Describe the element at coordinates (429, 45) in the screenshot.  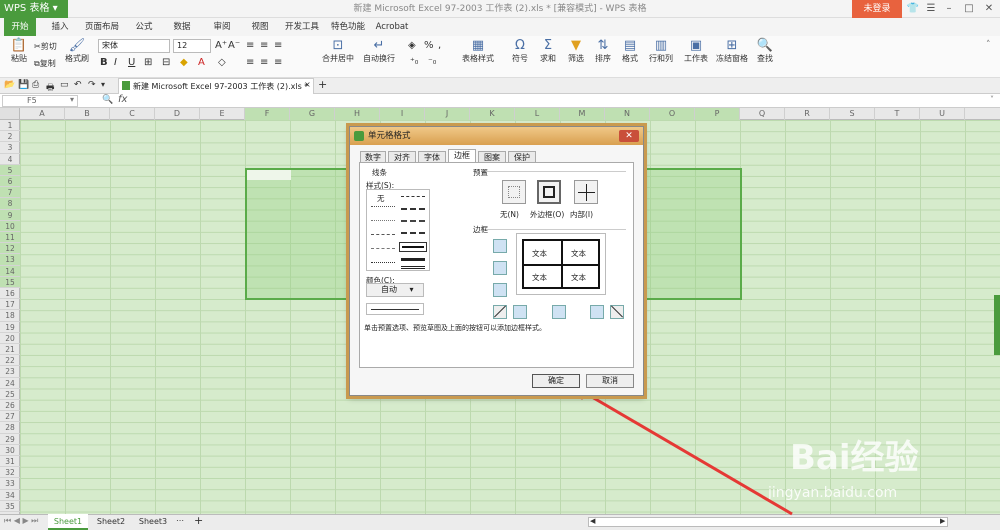
I see `percent-button: %` at that location.